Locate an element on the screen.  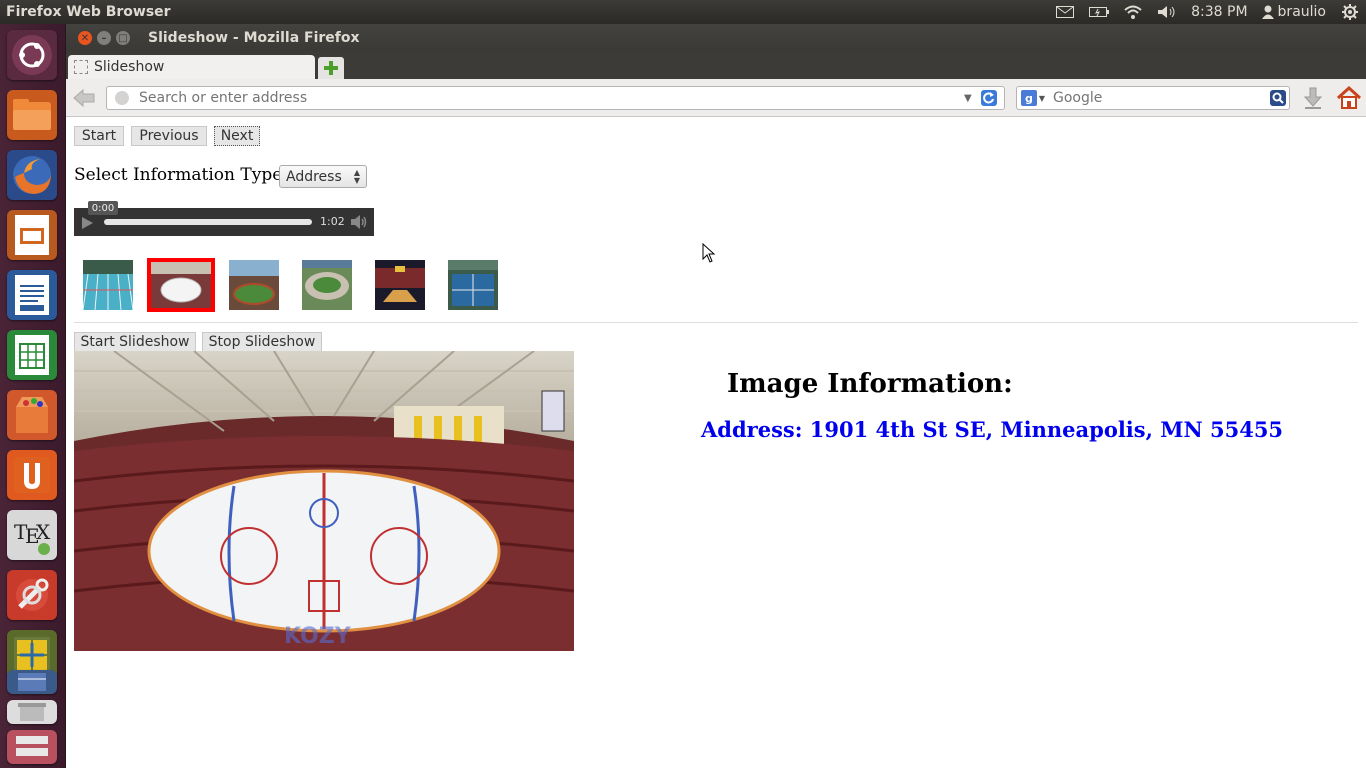
user-icon is located at coordinates (1267, 12).